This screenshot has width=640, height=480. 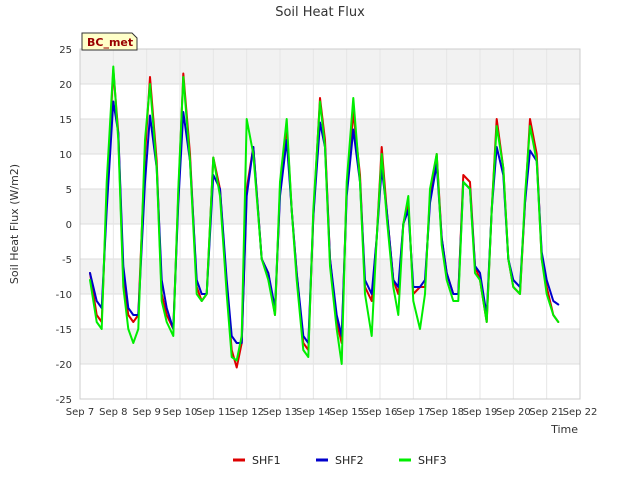 What do you see at coordinates (64, 225) in the screenshot?
I see `y-axis-tick-labels: -25 -20 -15 -10 -5 0 5 10 15 20 25` at bounding box center [64, 225].